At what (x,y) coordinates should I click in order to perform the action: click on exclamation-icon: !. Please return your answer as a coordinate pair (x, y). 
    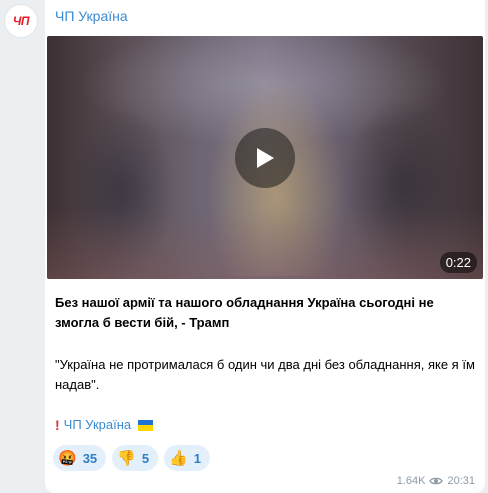
    Looking at the image, I should click on (57, 425).